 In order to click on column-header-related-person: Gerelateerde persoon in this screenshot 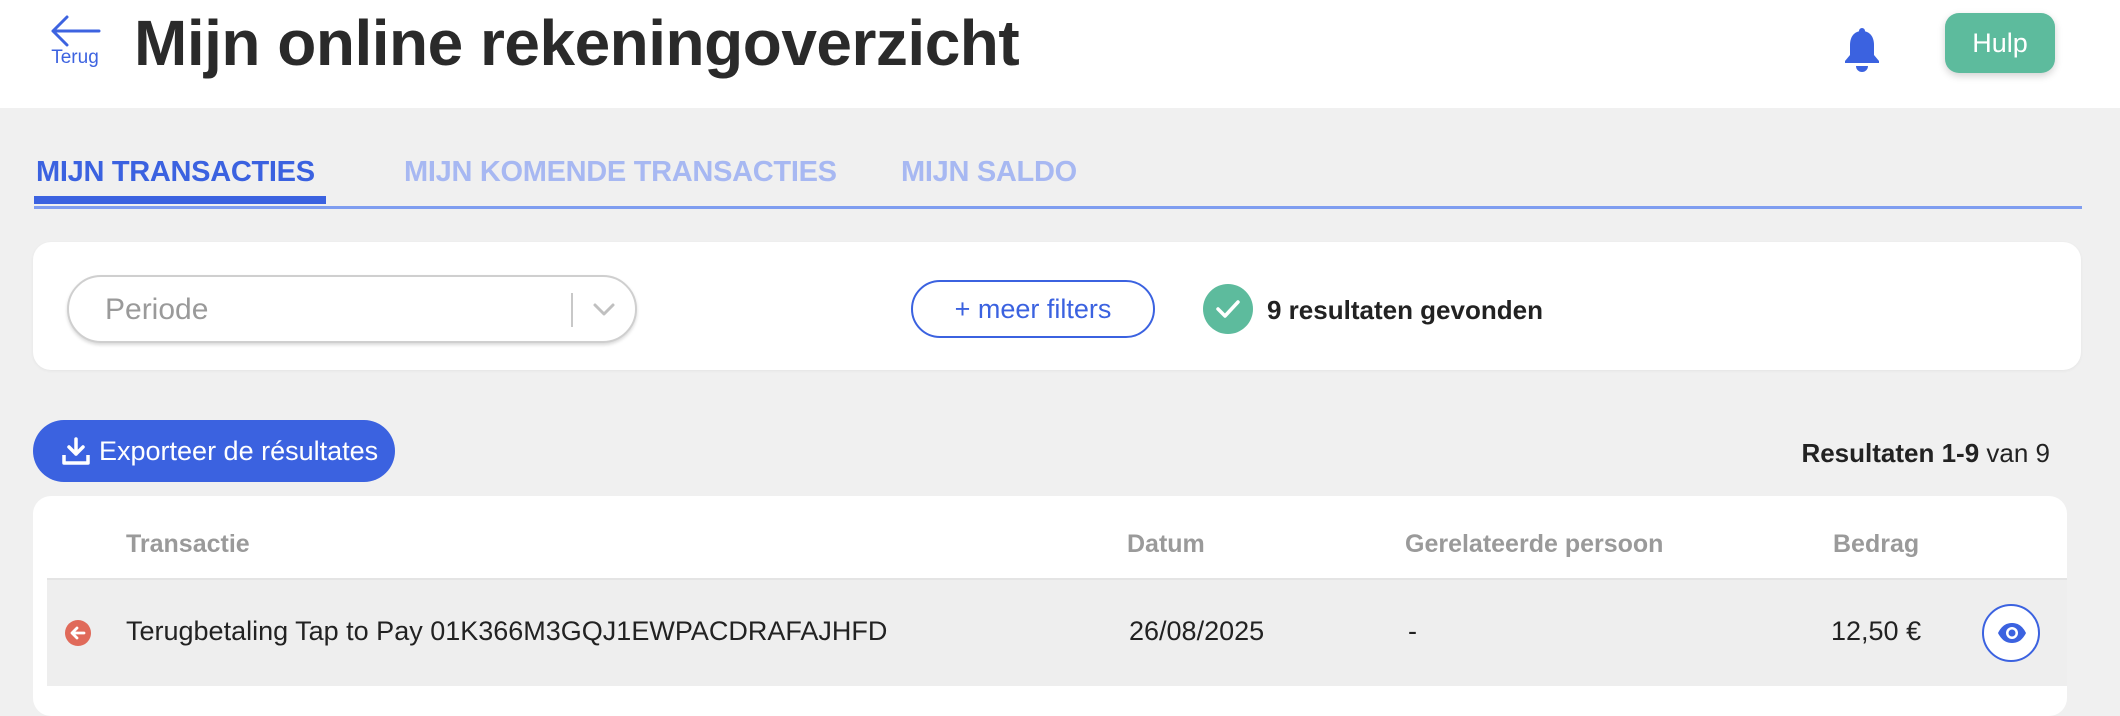, I will do `click(1534, 544)`.